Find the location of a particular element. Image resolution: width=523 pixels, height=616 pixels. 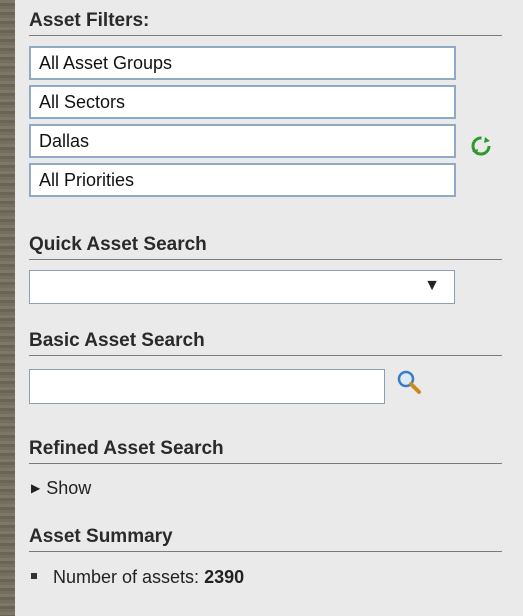

filter-sectors: All Sectors is located at coordinates (242, 102).